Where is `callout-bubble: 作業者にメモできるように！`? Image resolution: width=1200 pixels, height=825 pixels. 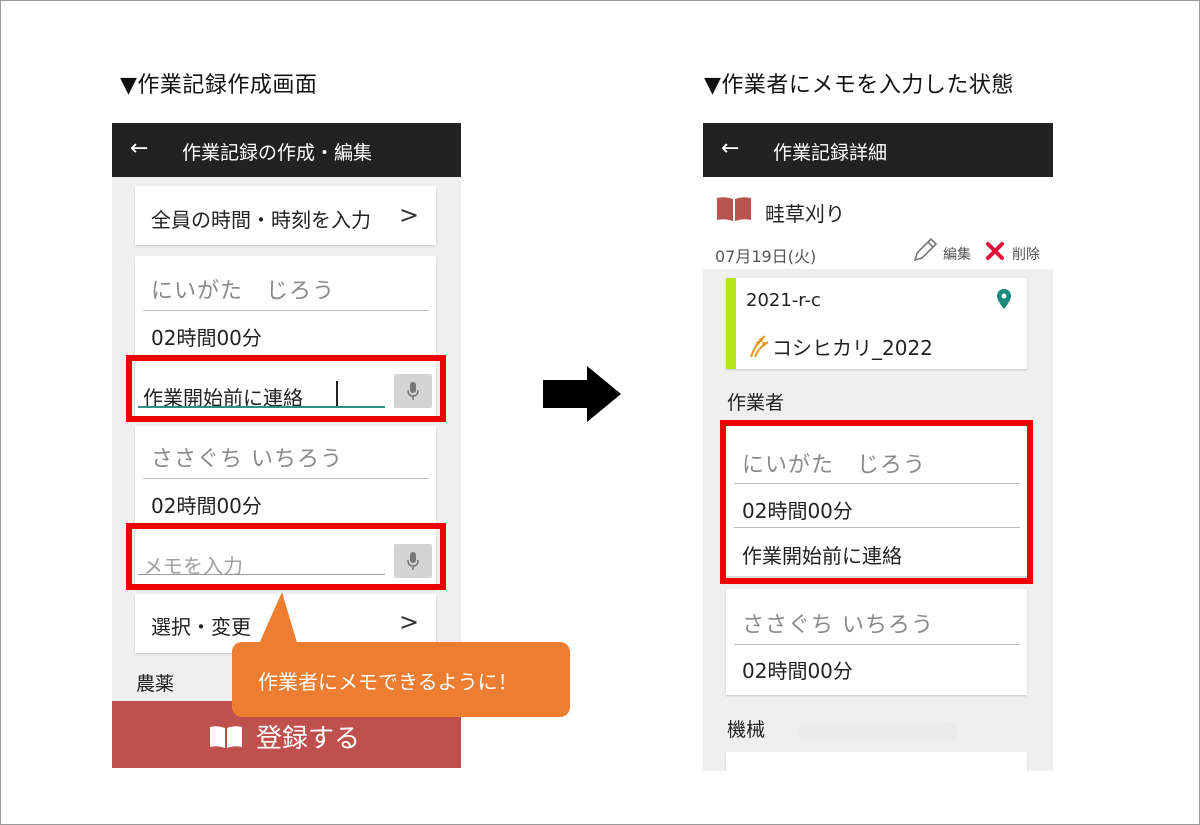
callout-bubble: 作業者にメモできるように！ is located at coordinates (401, 679).